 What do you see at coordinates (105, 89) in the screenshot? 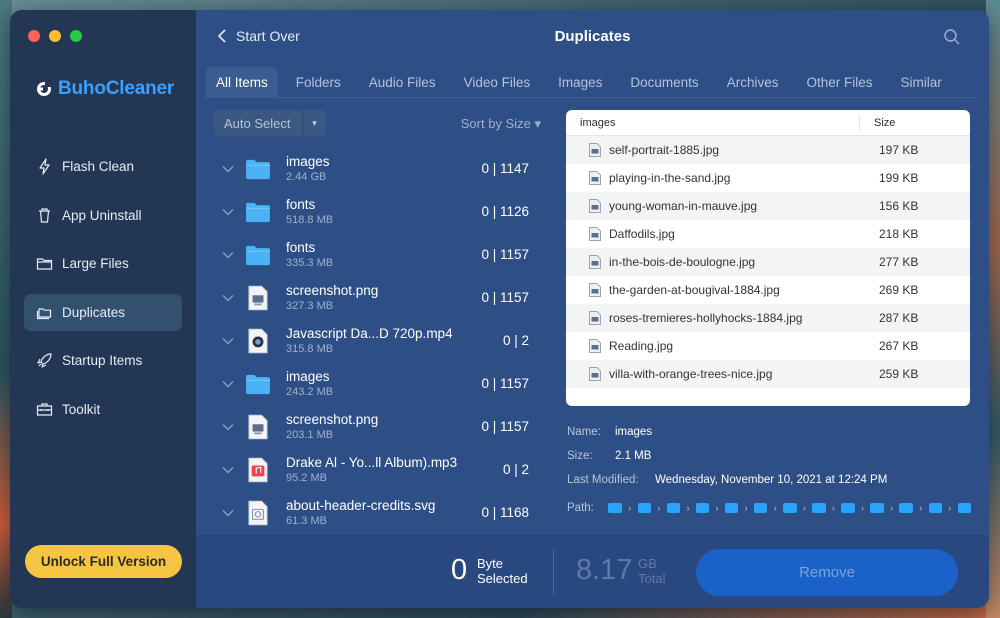
I see `brand: BuhoCleaner` at bounding box center [105, 89].